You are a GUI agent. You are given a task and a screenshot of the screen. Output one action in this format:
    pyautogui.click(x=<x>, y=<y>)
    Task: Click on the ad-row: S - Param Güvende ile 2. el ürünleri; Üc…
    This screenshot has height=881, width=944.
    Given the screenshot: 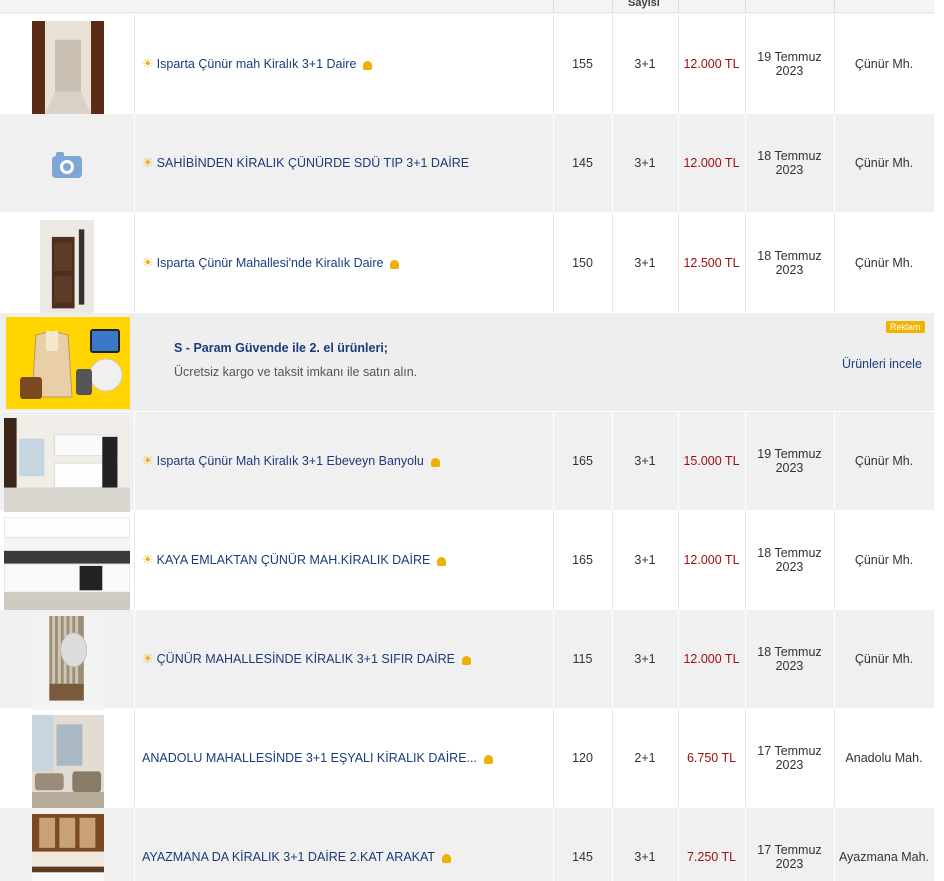 What is the action you would take?
    pyautogui.click(x=467, y=362)
    